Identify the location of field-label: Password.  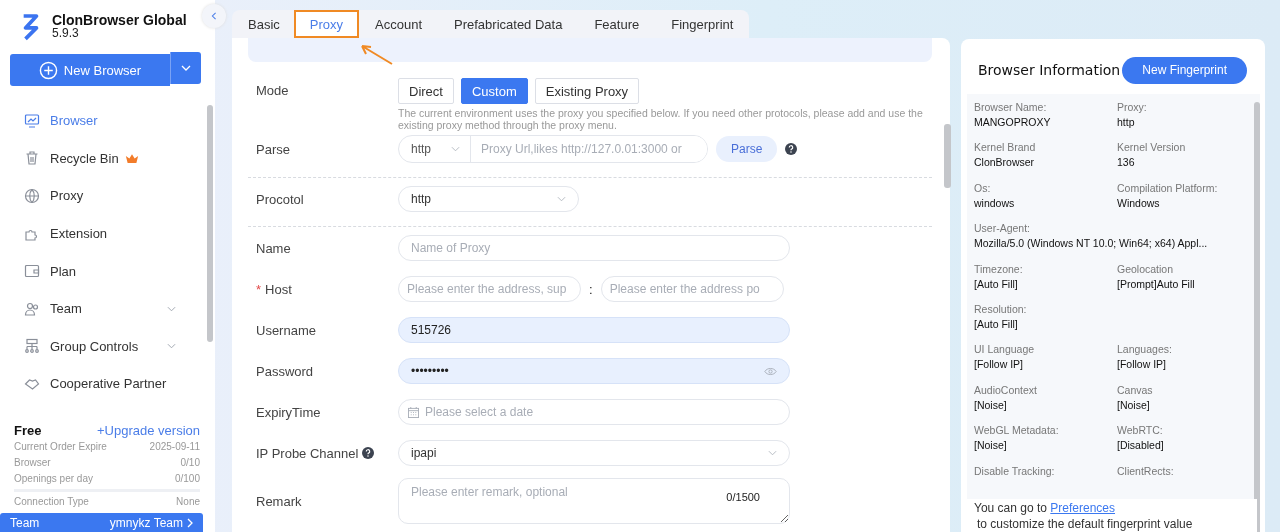
(285, 371).